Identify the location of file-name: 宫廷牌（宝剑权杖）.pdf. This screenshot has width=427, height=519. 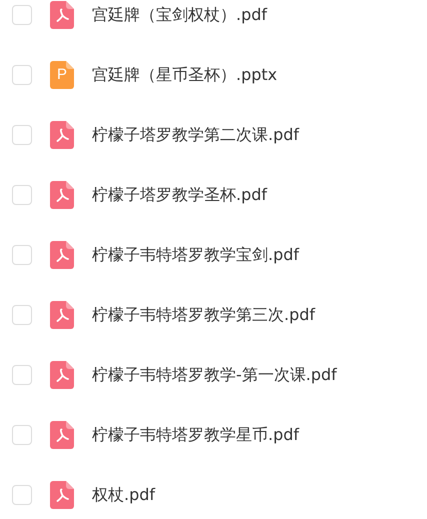
(180, 15).